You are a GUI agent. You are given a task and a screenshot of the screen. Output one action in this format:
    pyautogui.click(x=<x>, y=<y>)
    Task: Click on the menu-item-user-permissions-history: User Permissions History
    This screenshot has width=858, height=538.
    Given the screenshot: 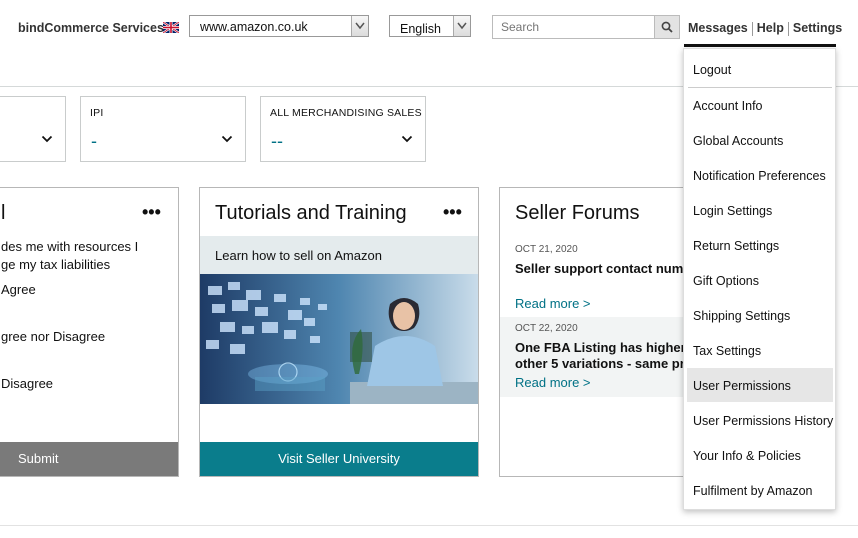 What is the action you would take?
    pyautogui.click(x=763, y=421)
    